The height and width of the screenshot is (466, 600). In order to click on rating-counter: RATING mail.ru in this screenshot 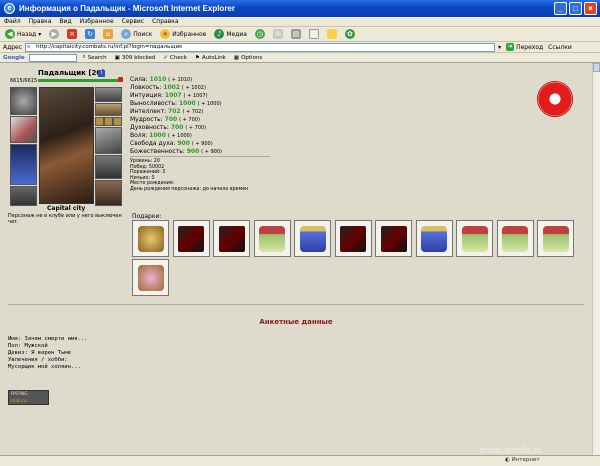, I will do `click(28, 397)`.